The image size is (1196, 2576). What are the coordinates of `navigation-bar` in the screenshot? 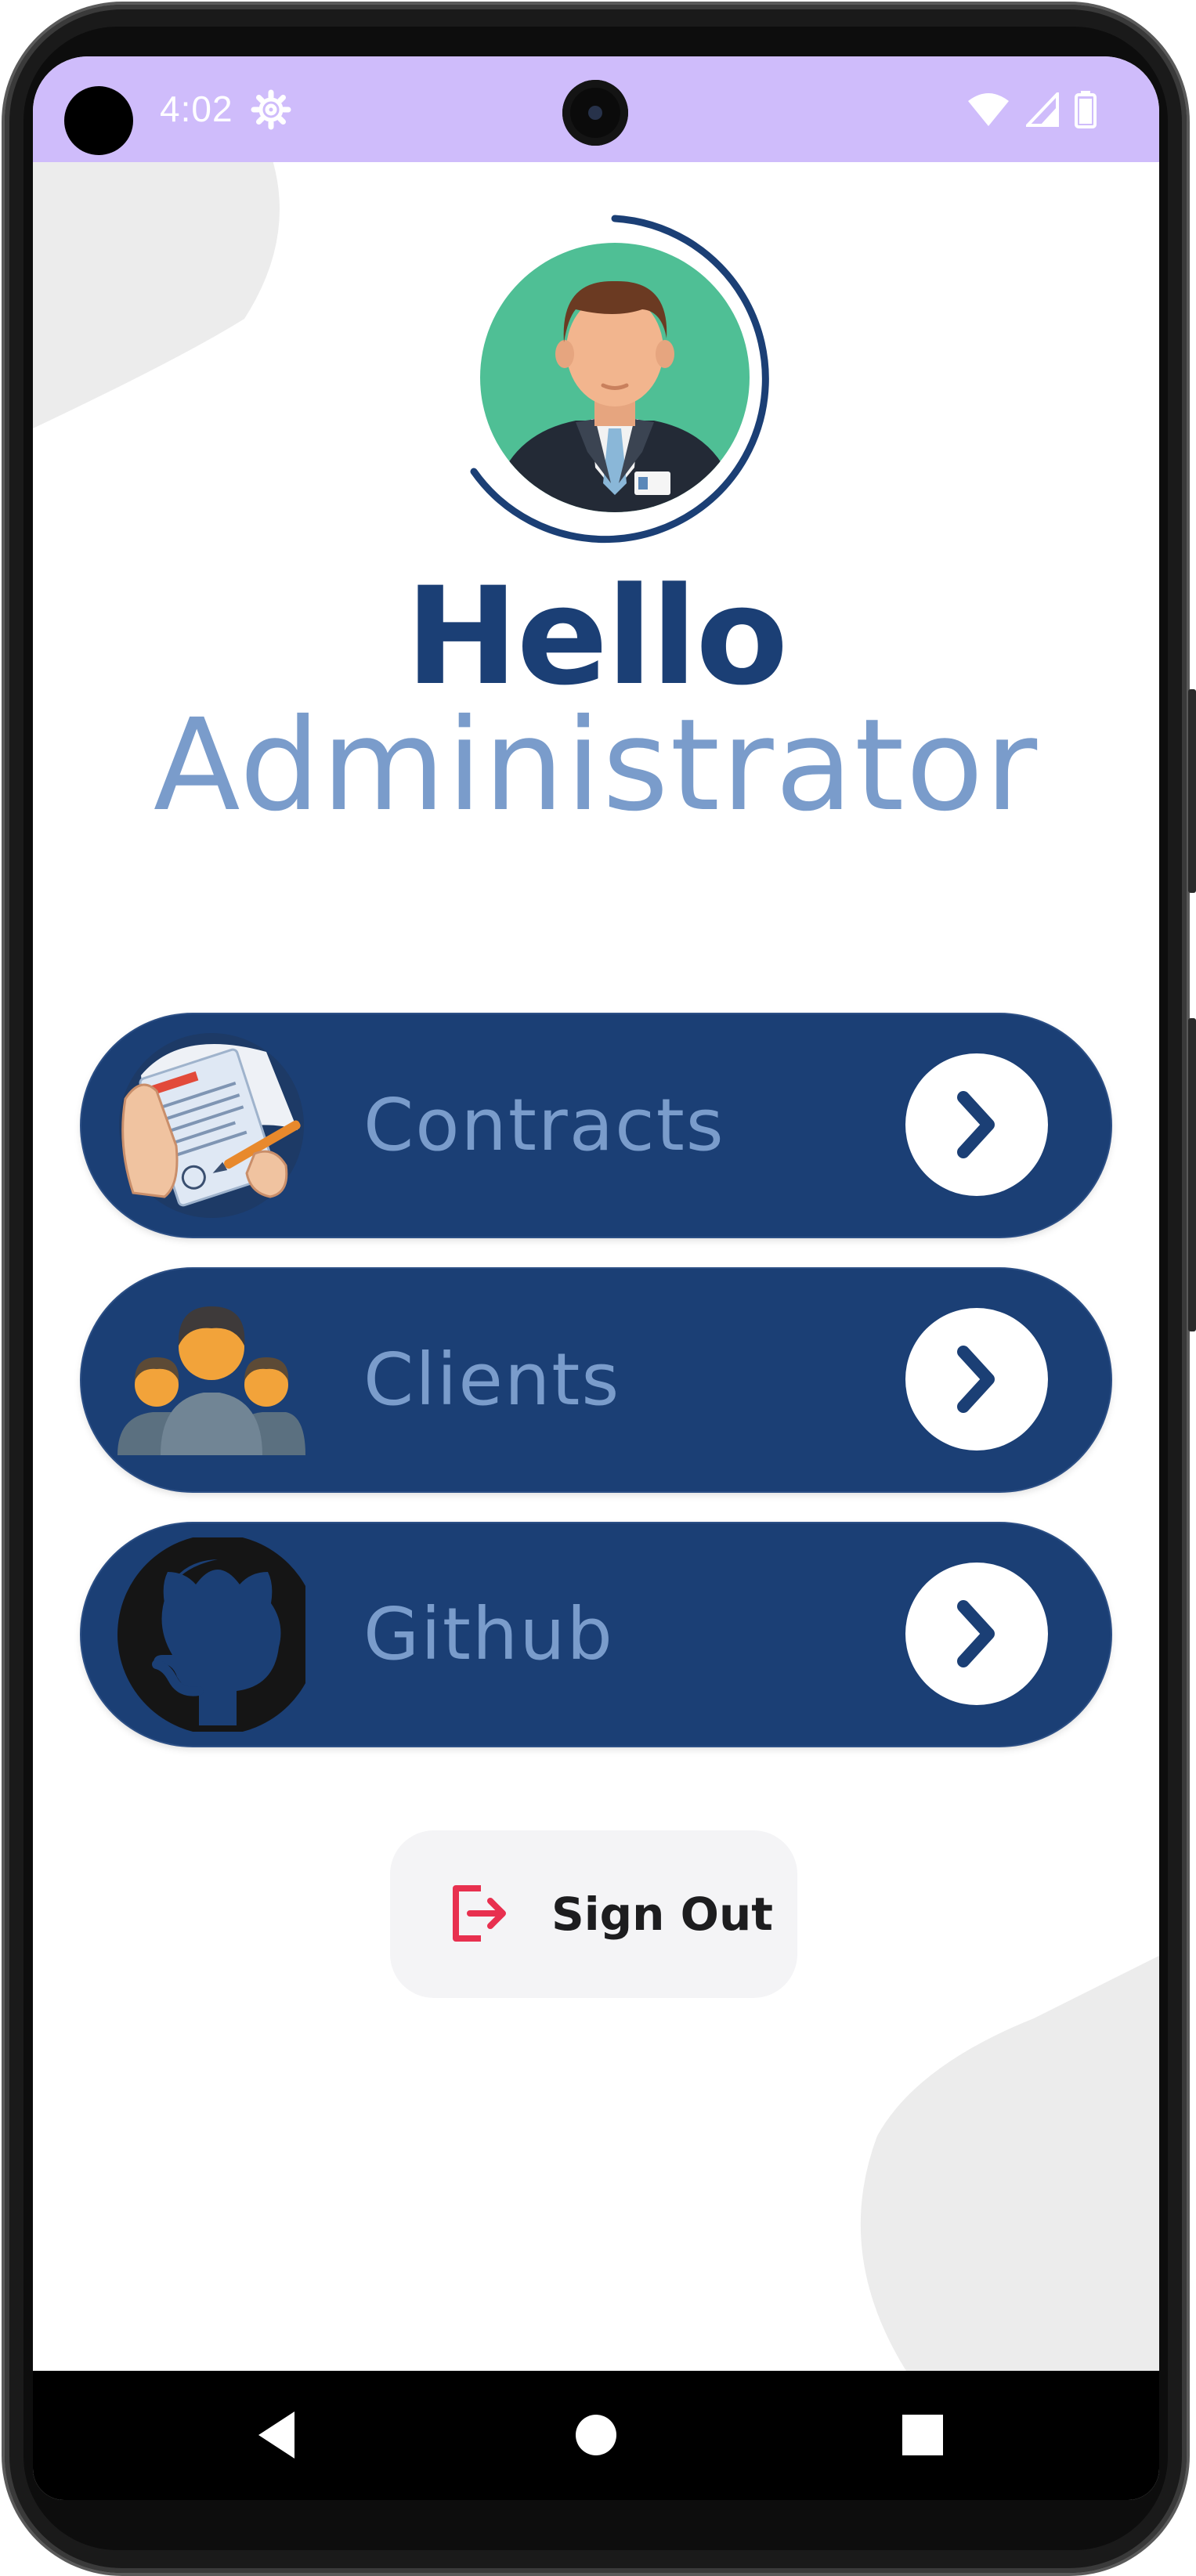 It's located at (596, 2435).